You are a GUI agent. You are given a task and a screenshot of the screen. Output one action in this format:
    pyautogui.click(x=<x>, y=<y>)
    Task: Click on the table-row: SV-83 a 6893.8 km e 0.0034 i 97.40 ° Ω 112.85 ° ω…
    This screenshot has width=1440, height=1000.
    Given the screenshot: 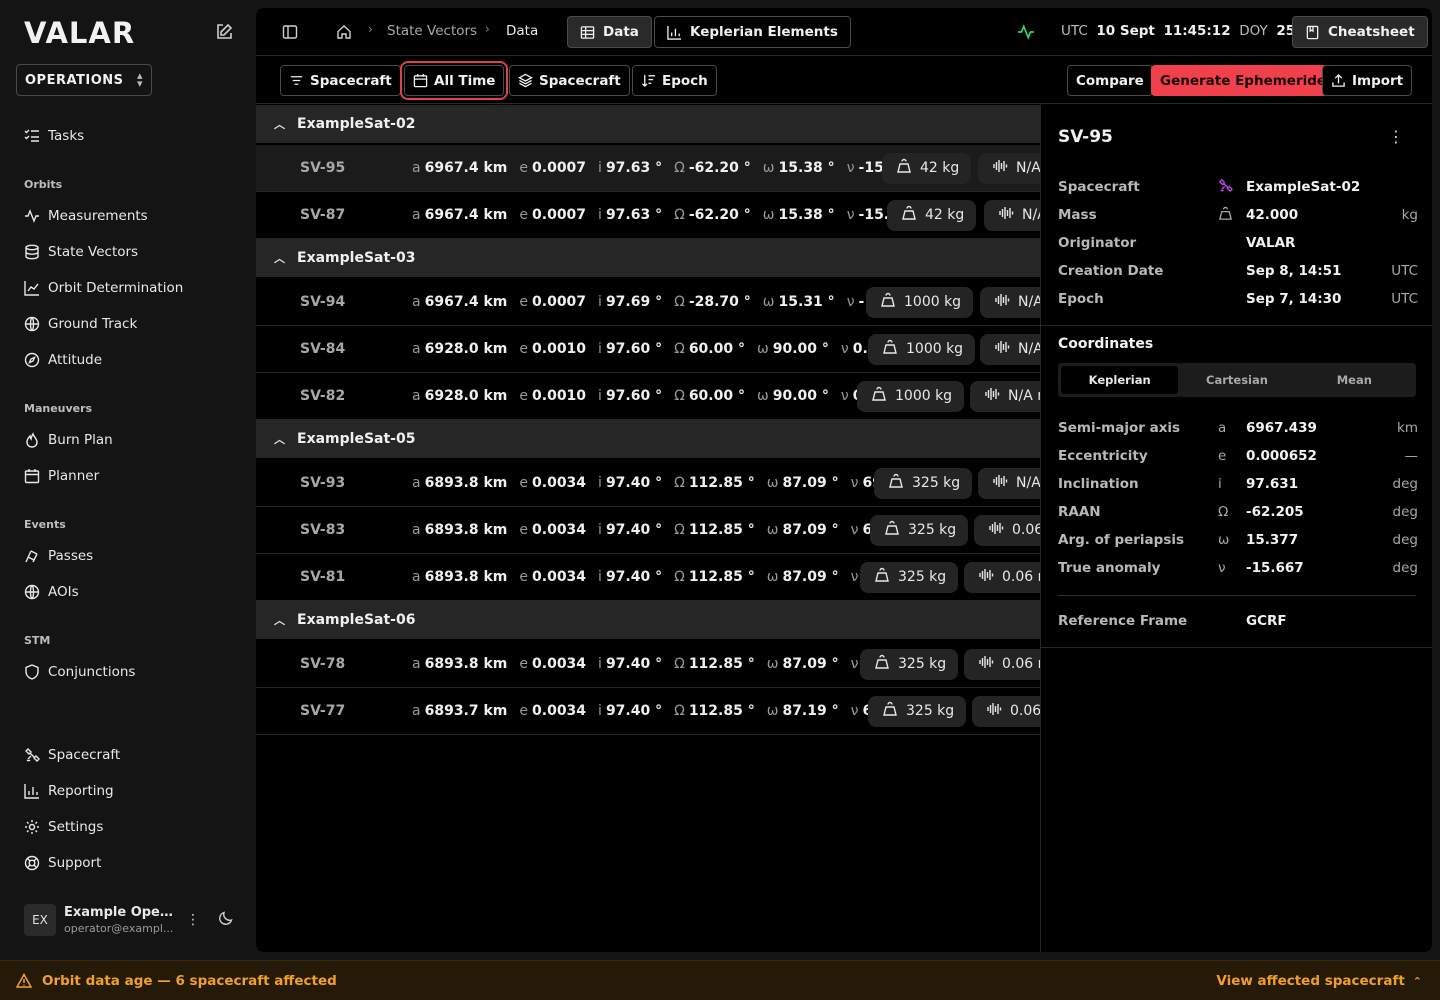 What is the action you would take?
    pyautogui.click(x=648, y=530)
    